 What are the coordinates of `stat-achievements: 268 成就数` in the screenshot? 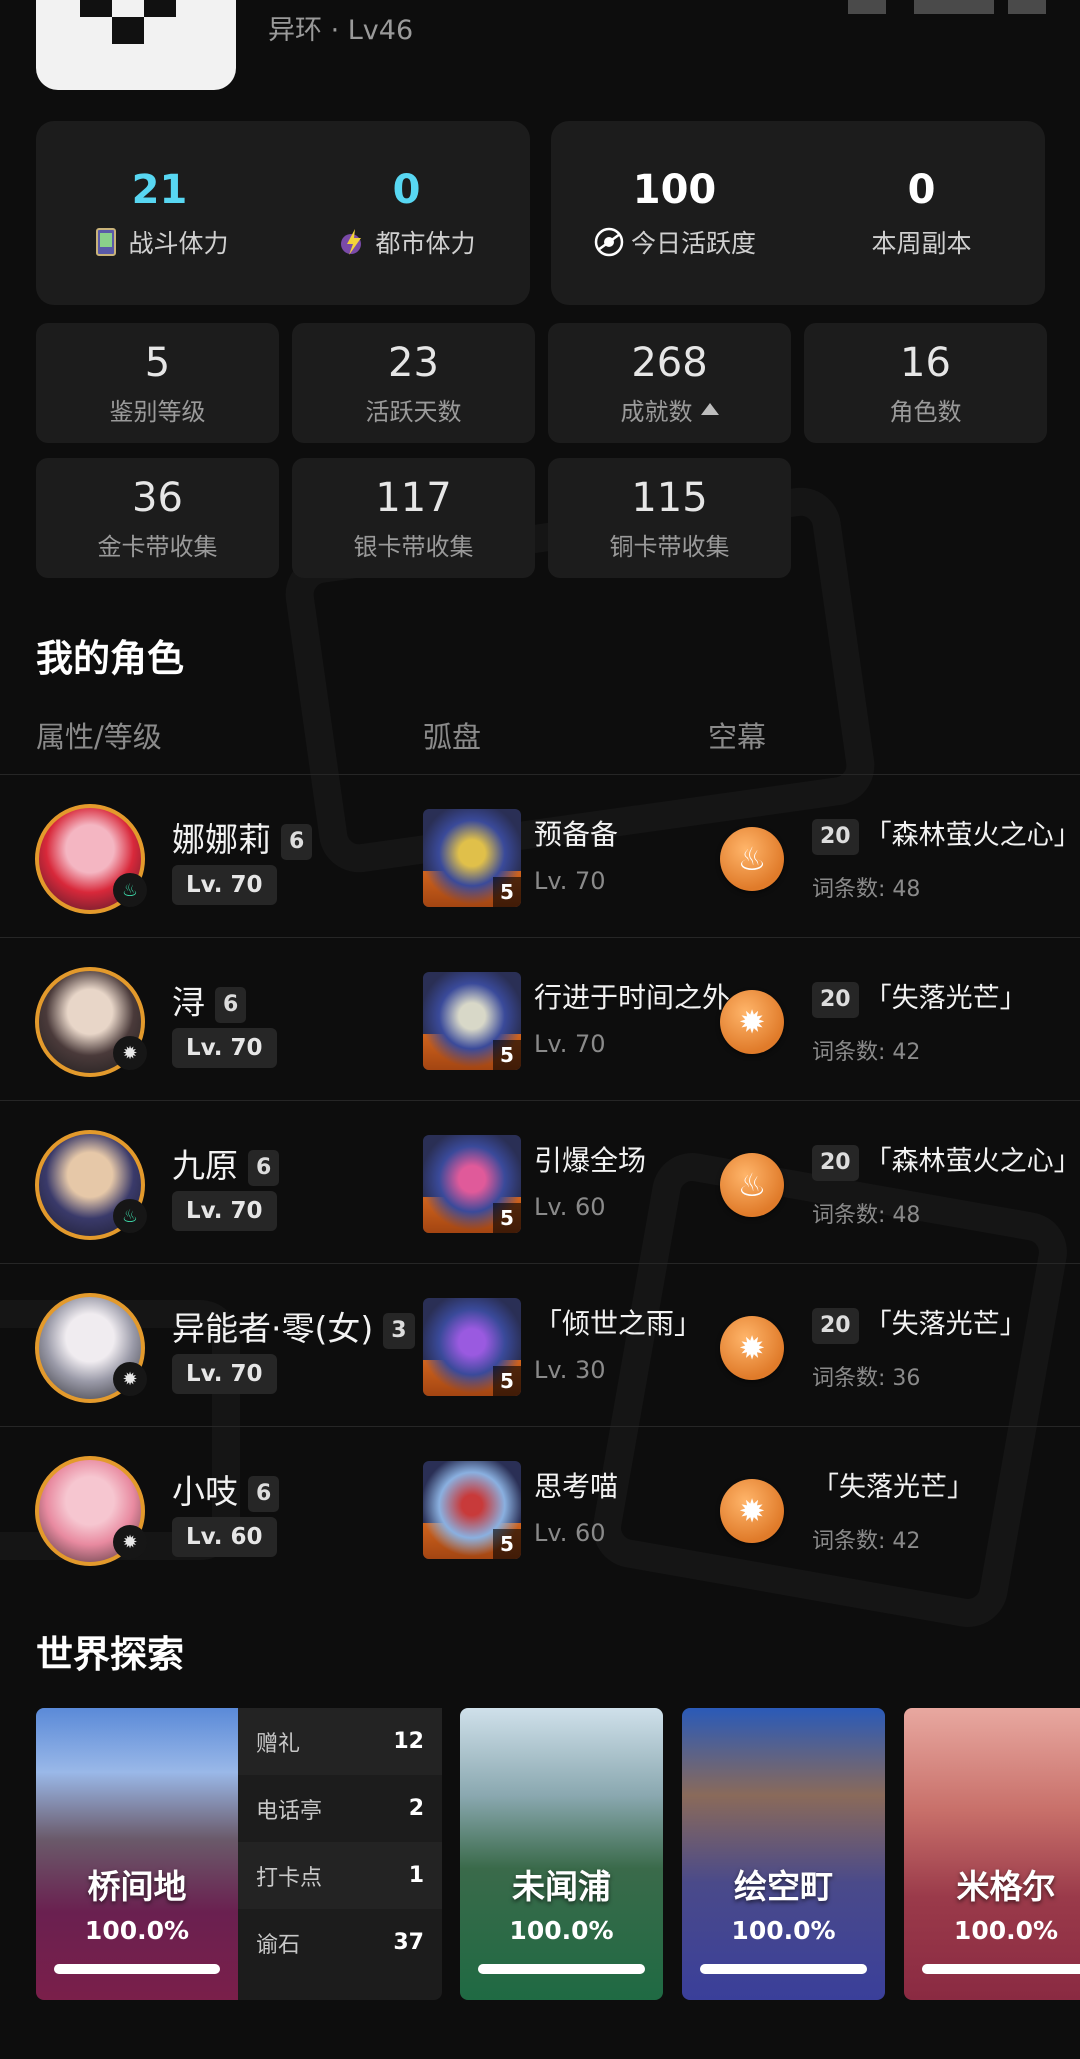 It's located at (669, 383).